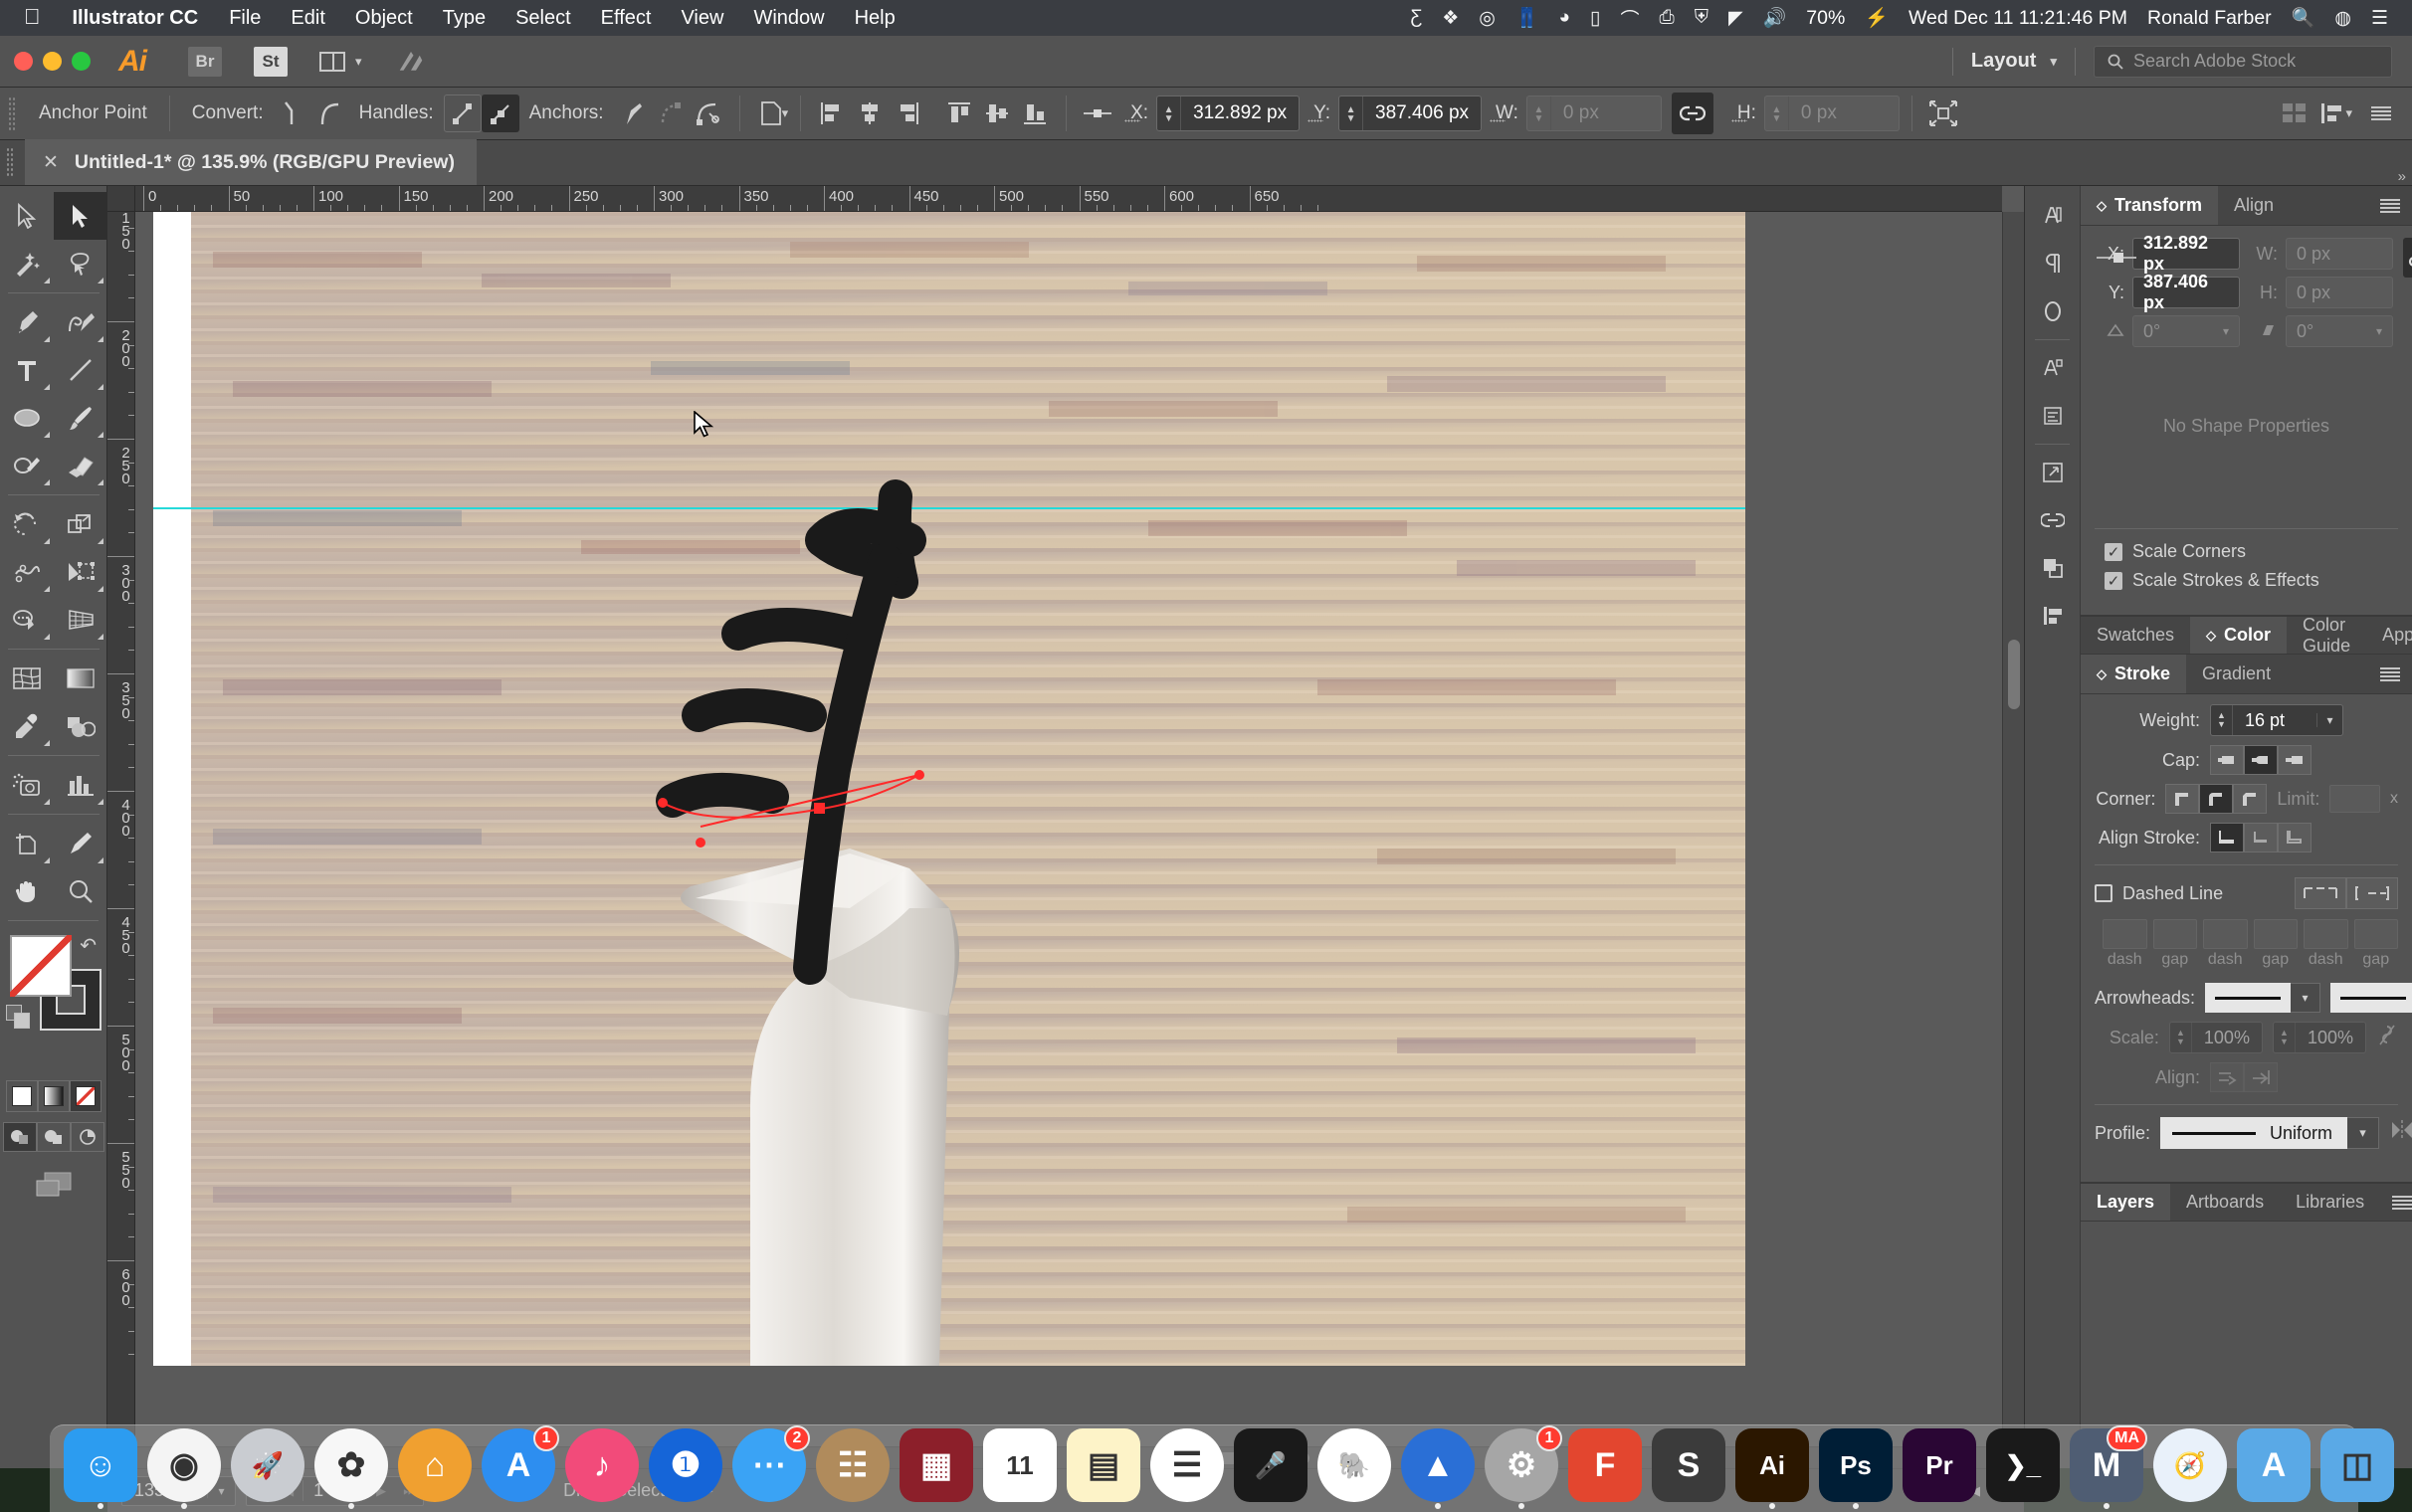 The height and width of the screenshot is (1512, 2412). Describe the element at coordinates (19, 1018) in the screenshot. I see `default-fill-stroke-icon` at that location.